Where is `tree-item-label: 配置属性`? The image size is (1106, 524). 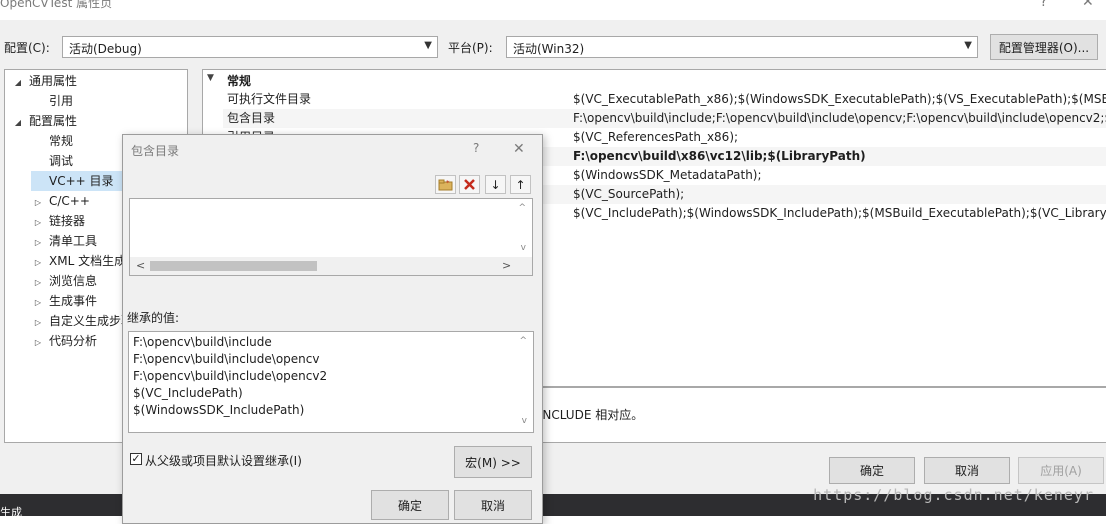 tree-item-label: 配置属性 is located at coordinates (53, 121).